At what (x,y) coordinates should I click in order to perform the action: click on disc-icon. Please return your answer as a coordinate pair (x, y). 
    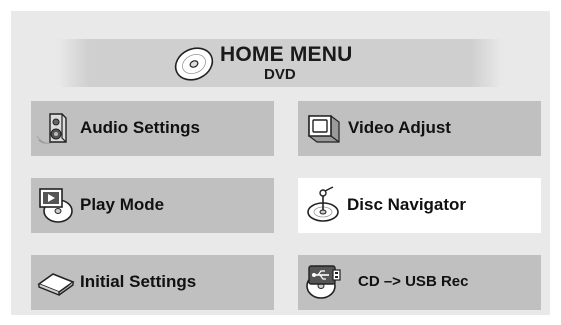
    Looking at the image, I should click on (194, 64).